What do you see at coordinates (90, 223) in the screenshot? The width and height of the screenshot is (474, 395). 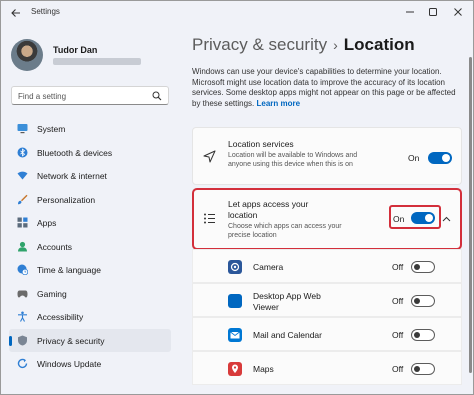 I see `sidebar-item-apps: Apps` at bounding box center [90, 223].